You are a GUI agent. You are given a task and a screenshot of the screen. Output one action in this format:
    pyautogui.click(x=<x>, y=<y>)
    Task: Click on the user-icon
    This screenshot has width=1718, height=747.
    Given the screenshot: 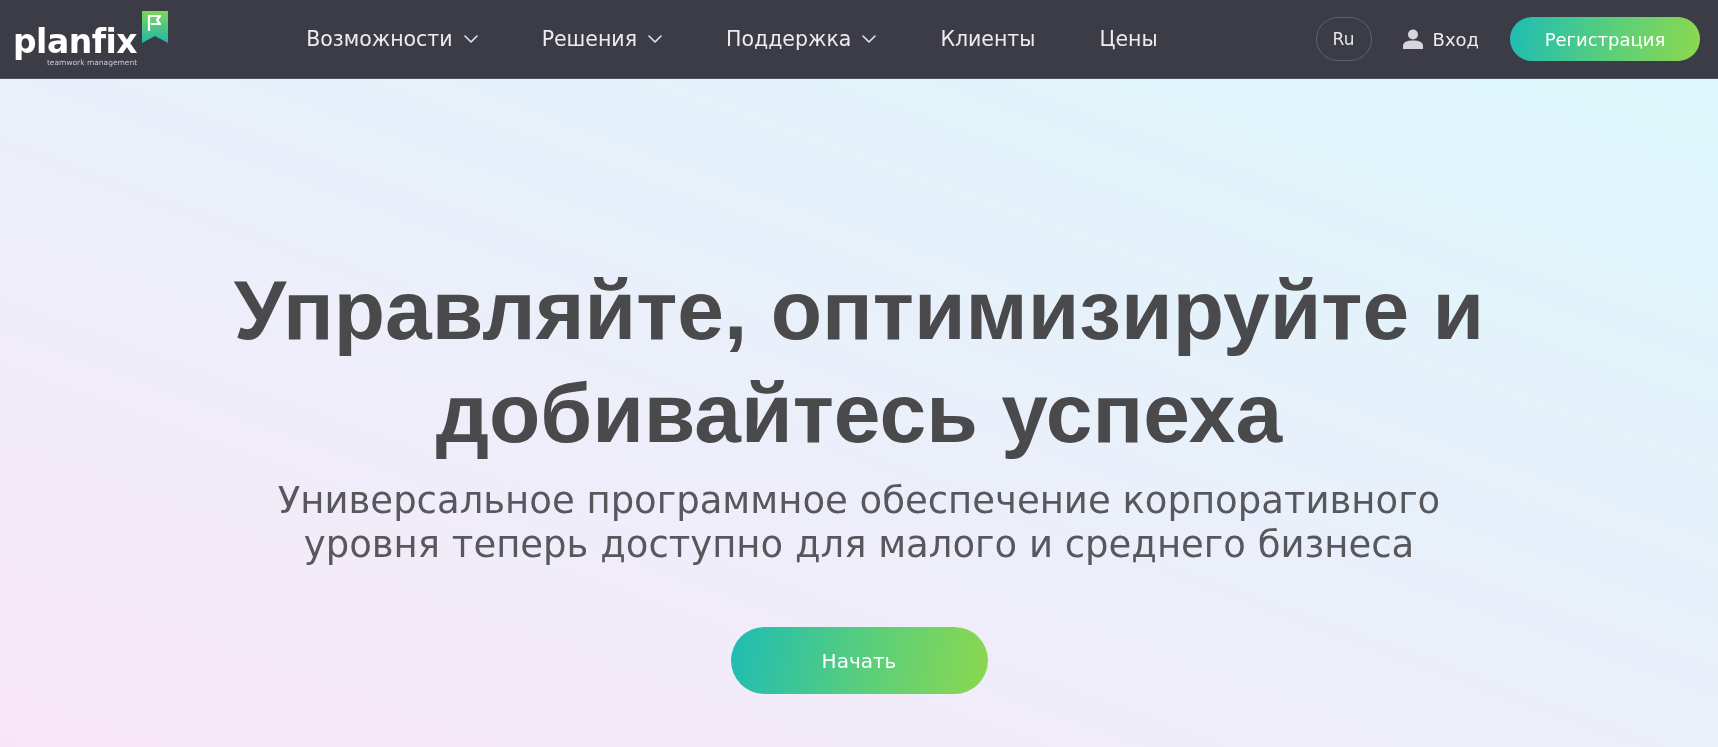 What is the action you would take?
    pyautogui.click(x=1412, y=39)
    